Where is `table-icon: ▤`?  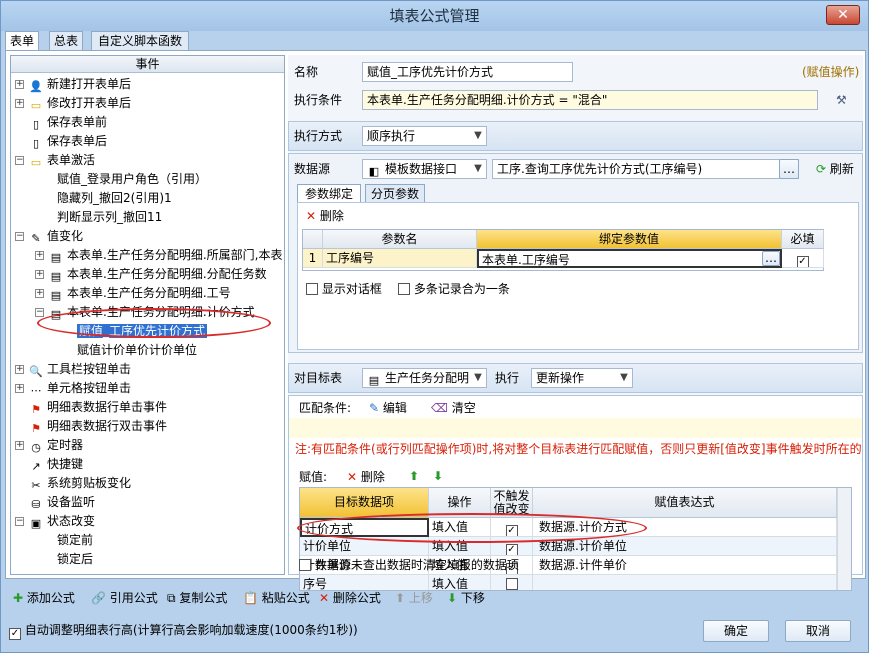 table-icon: ▤ is located at coordinates (56, 257).